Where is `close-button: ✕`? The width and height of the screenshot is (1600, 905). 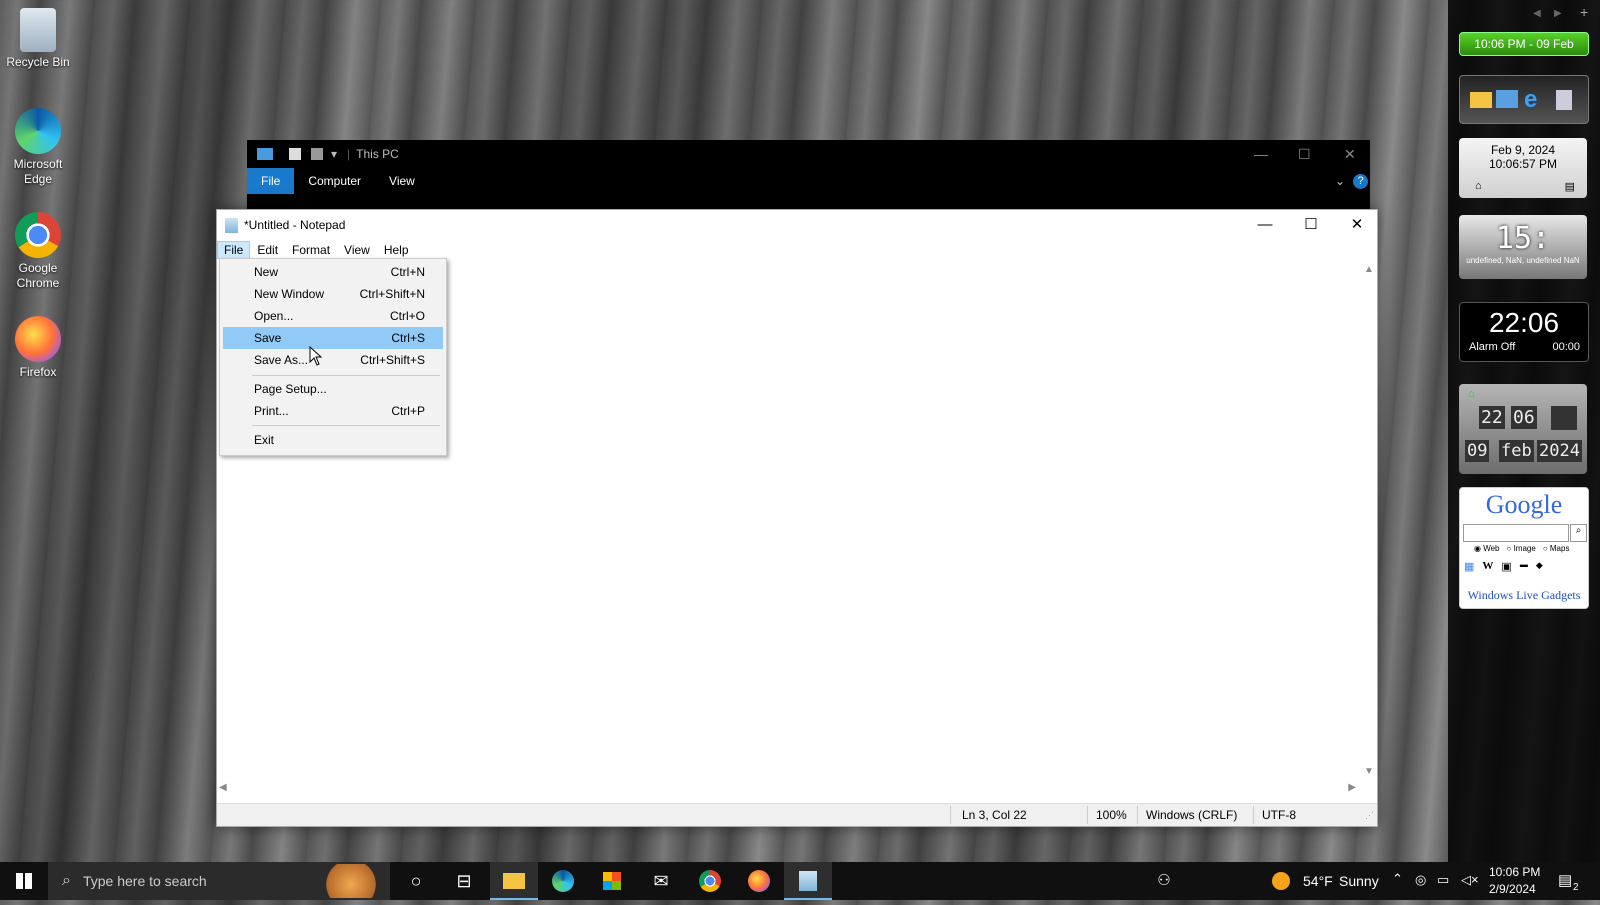
close-button: ✕ is located at coordinates (1357, 225).